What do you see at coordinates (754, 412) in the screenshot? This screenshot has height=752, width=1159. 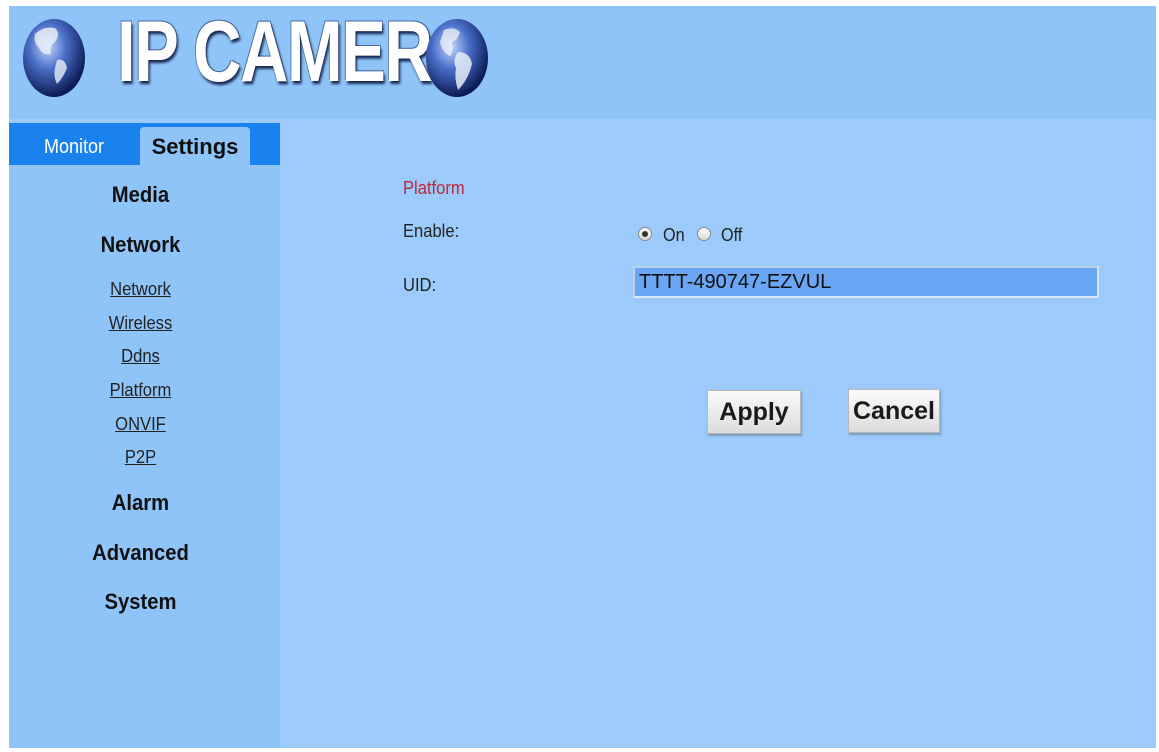 I see `apply-button: Apply` at bounding box center [754, 412].